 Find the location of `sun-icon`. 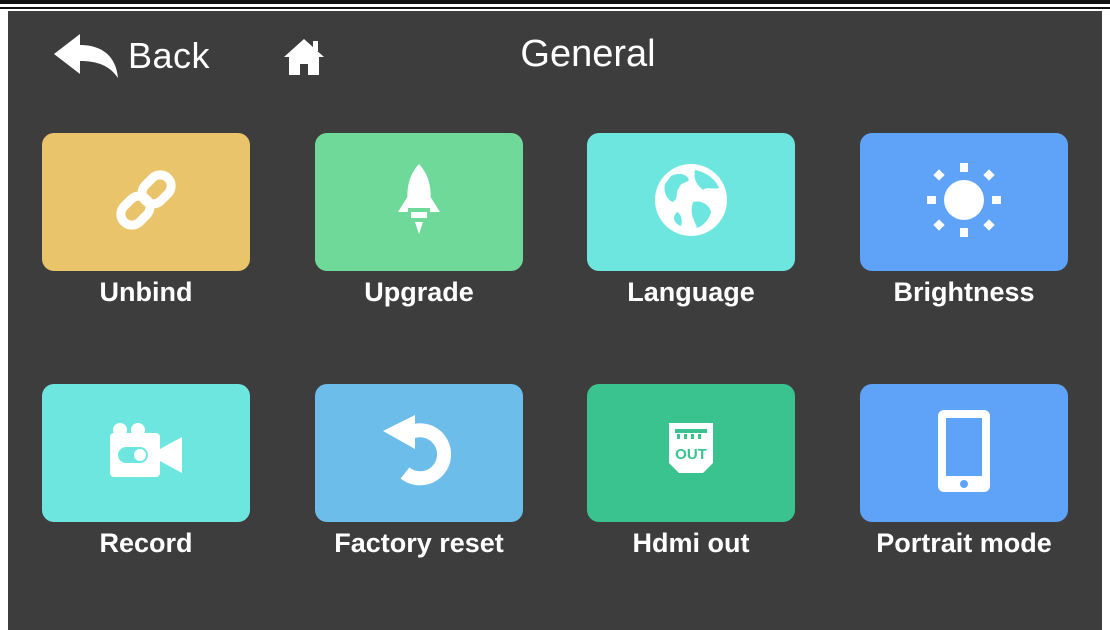

sun-icon is located at coordinates (964, 202).